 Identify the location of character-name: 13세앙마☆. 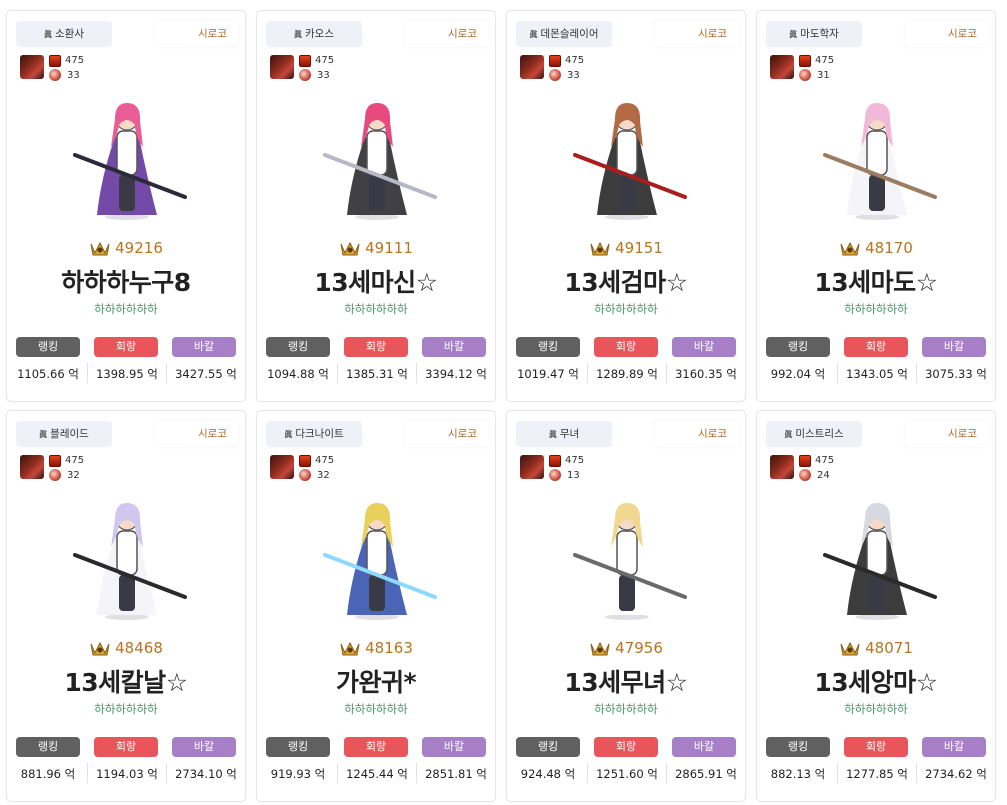
(876, 681).